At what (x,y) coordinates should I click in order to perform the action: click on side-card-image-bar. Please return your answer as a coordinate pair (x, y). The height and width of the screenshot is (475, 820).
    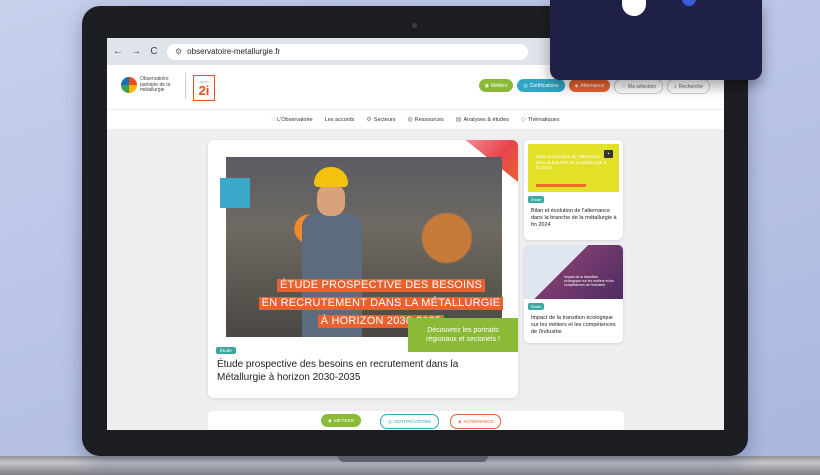
    Looking at the image, I should click on (561, 185).